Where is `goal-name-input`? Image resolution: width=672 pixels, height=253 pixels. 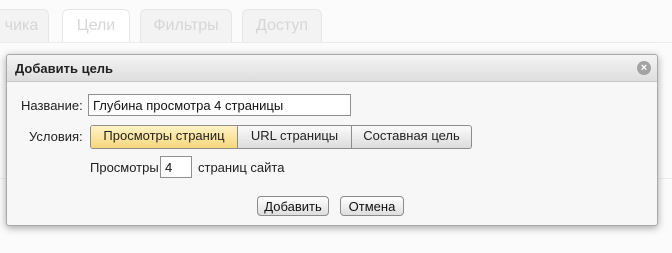
goal-name-input is located at coordinates (219, 105).